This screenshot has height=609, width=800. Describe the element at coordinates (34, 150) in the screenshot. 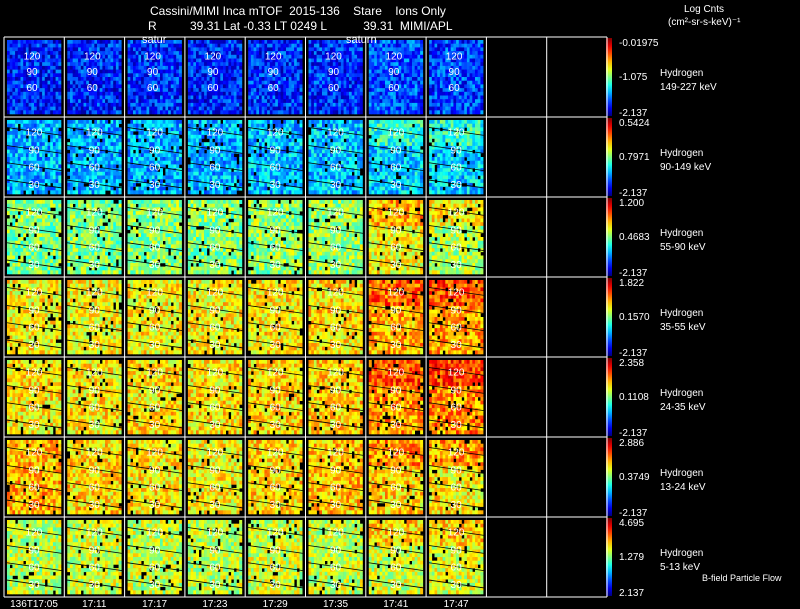

I see `contour-label: 90` at that location.